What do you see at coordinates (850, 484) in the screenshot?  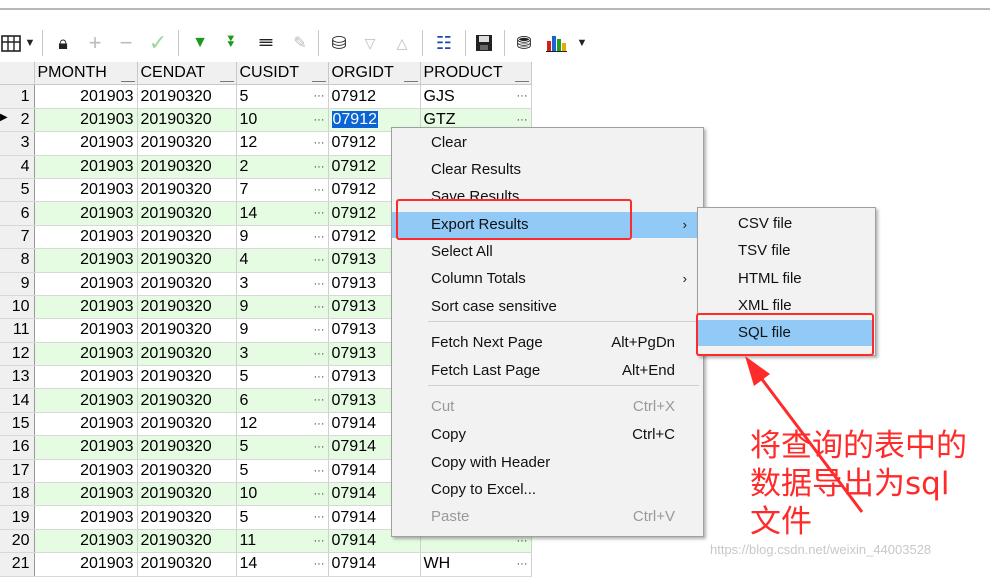 I see `annotation-line: 数据导出为sql` at bounding box center [850, 484].